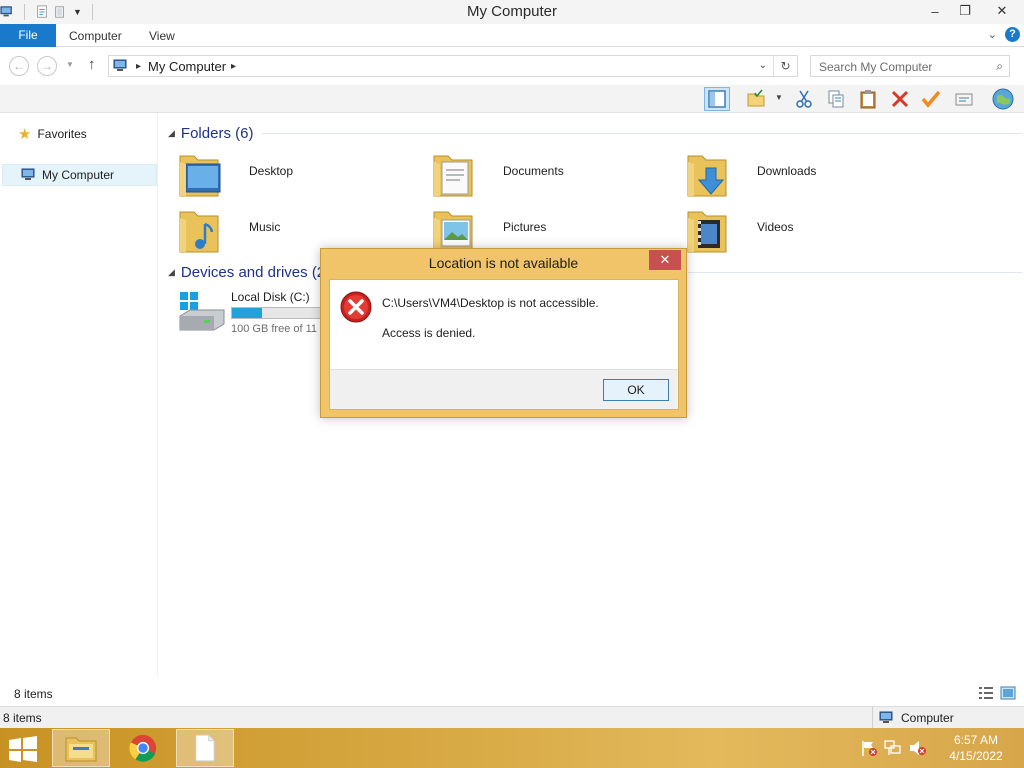 This screenshot has width=1024, height=768. I want to click on delete-x-icon, so click(900, 99).